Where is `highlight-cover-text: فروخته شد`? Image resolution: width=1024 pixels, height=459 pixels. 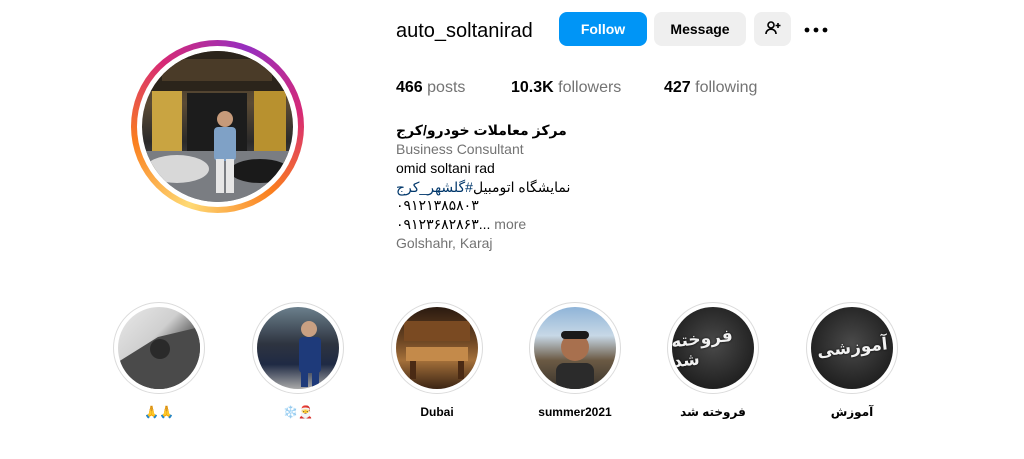
highlight-cover-text: فروخته شد is located at coordinates (703, 349).